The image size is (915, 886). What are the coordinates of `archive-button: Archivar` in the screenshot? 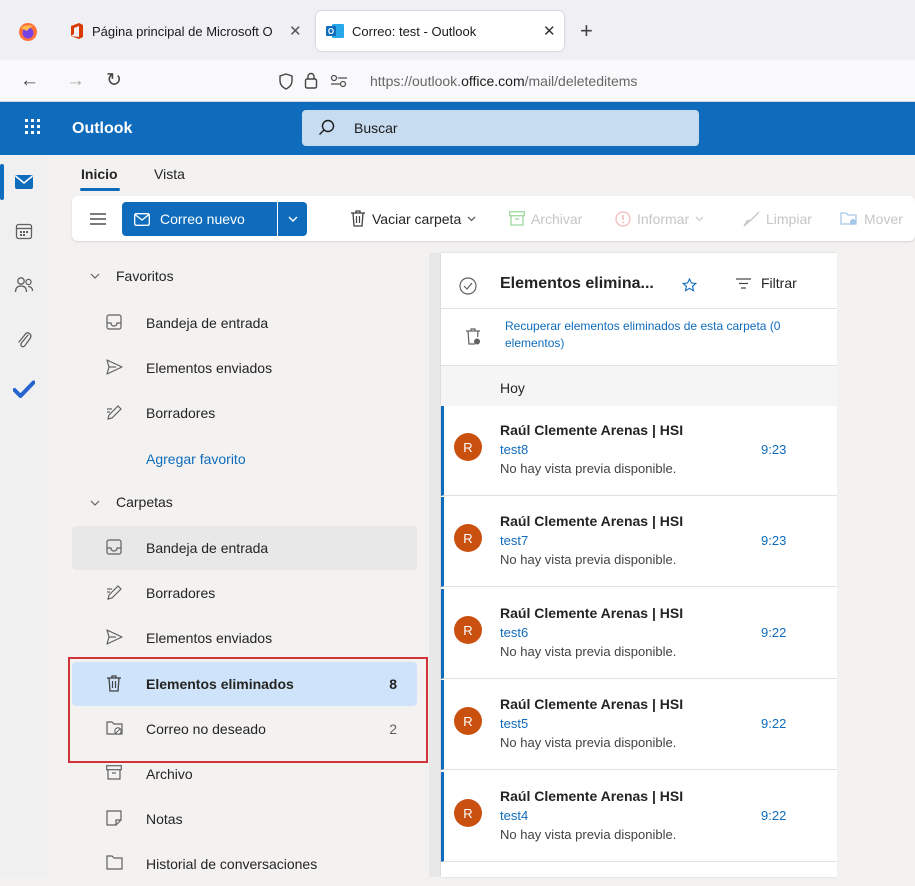 It's located at (545, 218).